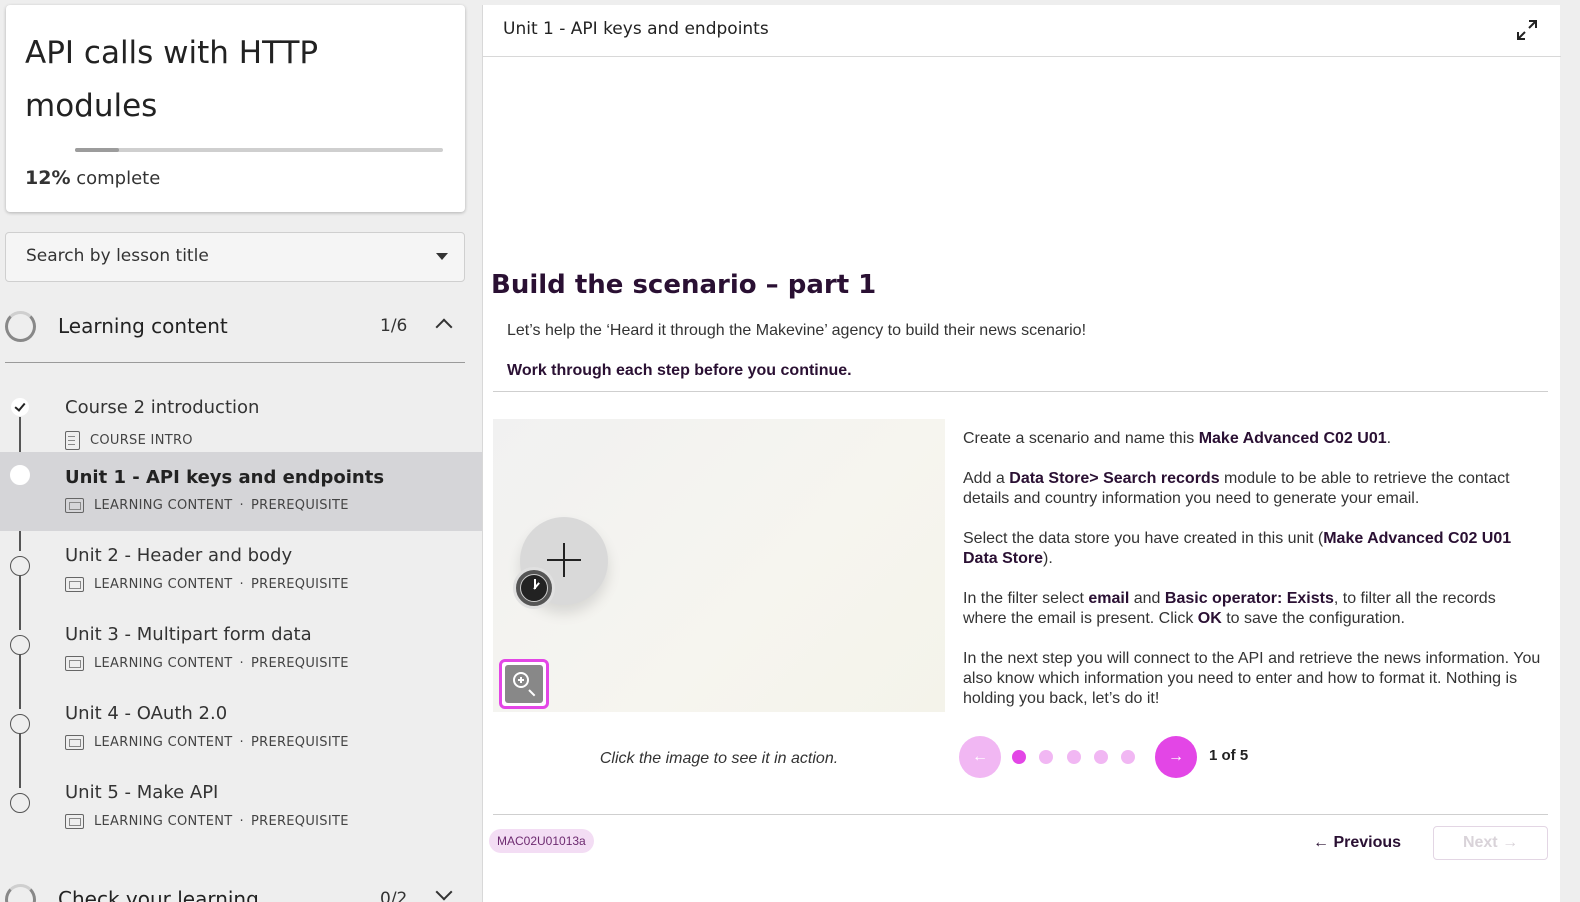 The height and width of the screenshot is (902, 1580). I want to click on lesson-item-course-intro: Course 2 introduction COURSE INTRO, so click(241, 423).